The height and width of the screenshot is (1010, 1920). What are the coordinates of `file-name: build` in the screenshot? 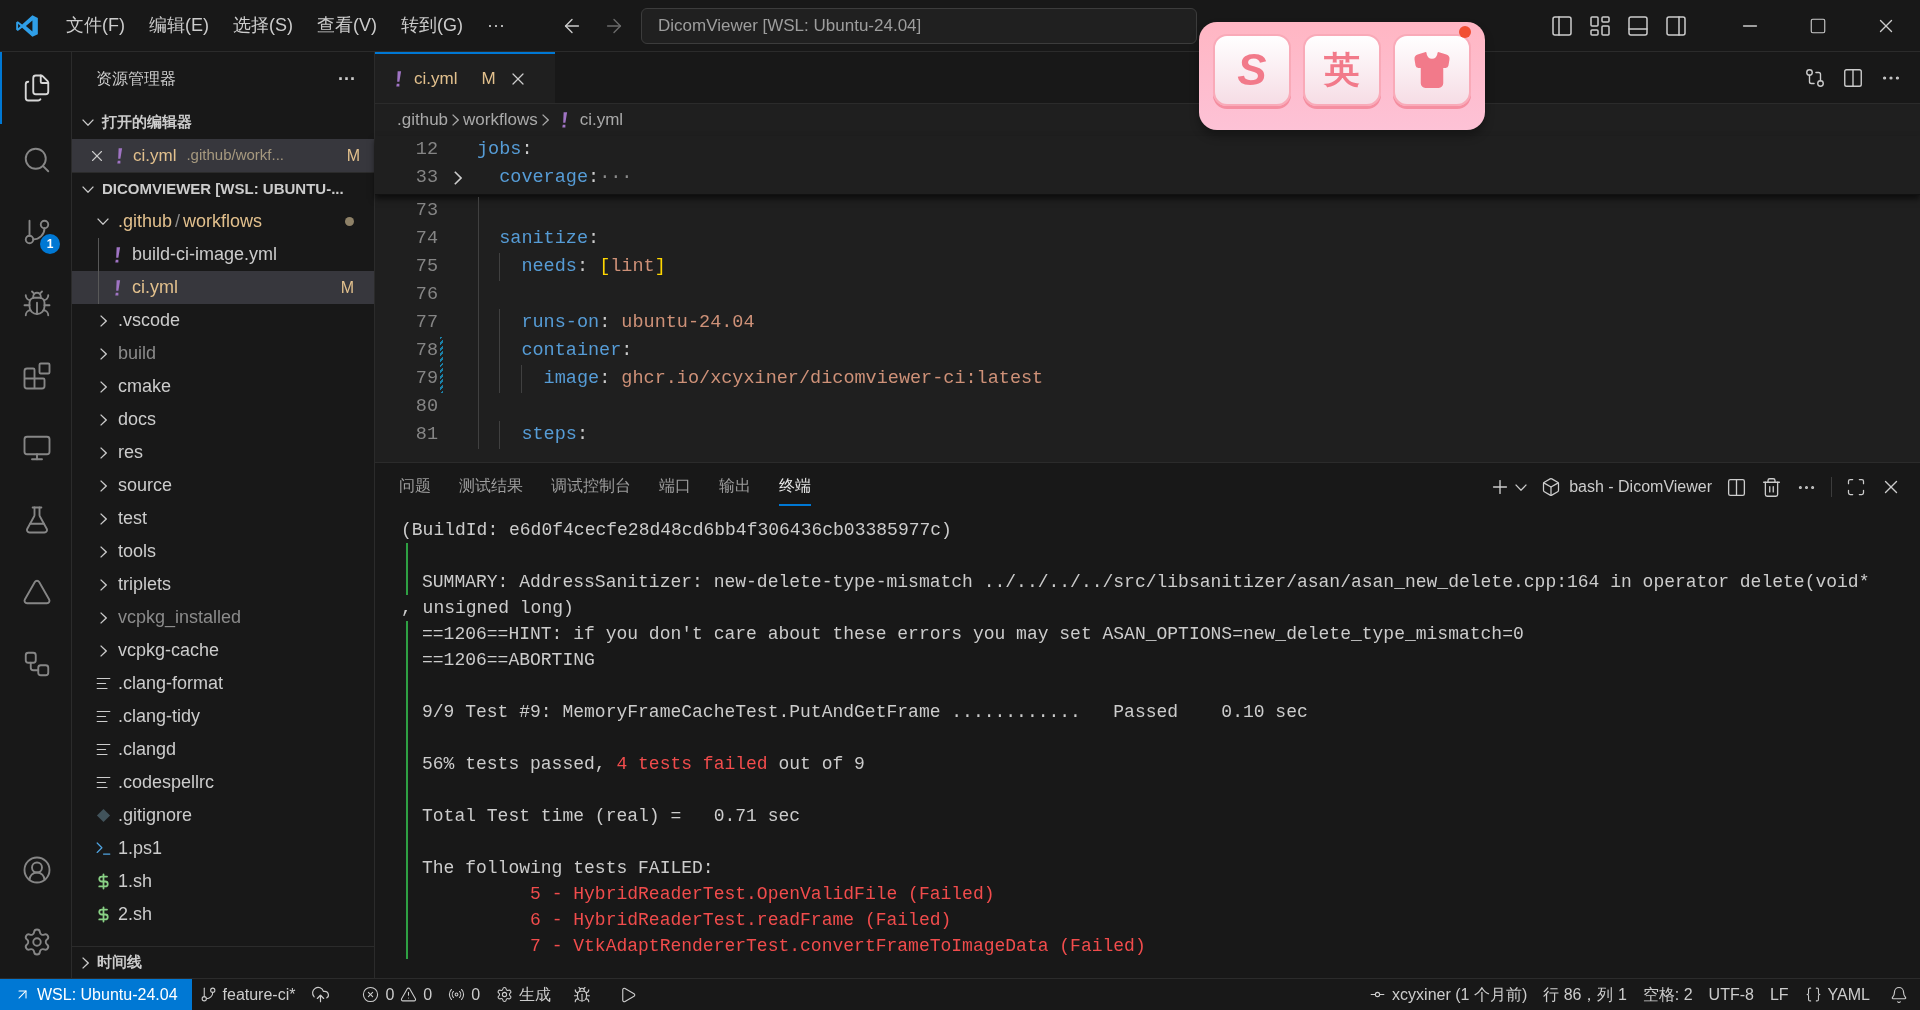 It's located at (137, 353).